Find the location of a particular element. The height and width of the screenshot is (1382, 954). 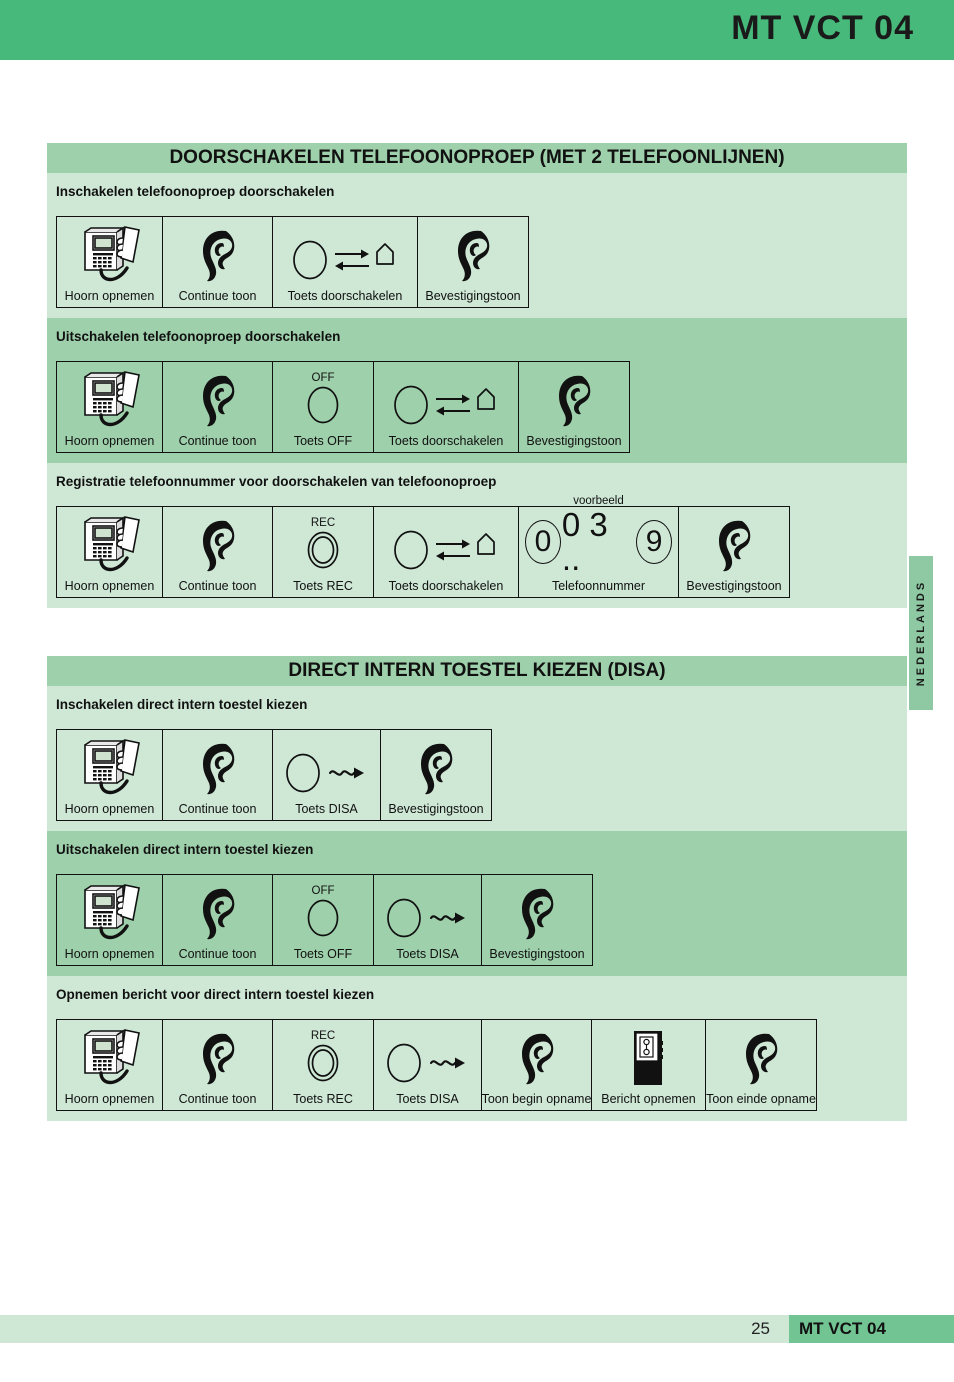

step-label: Toets doorschakelen is located at coordinates (446, 441).